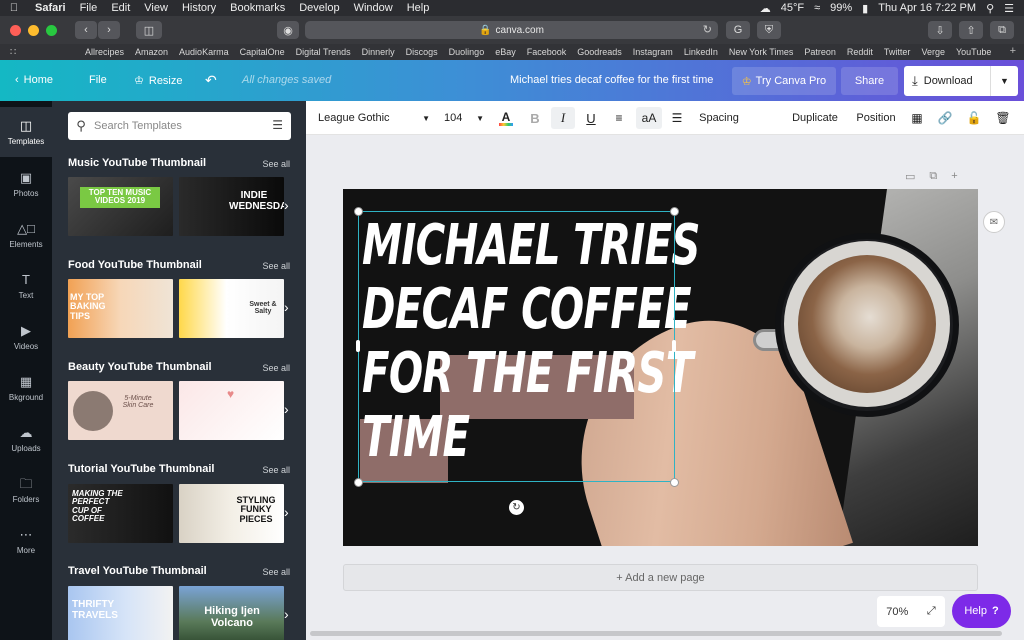 The height and width of the screenshot is (640, 1024). Describe the element at coordinates (765, 8) in the screenshot. I see `weather-icon: ☁` at that location.